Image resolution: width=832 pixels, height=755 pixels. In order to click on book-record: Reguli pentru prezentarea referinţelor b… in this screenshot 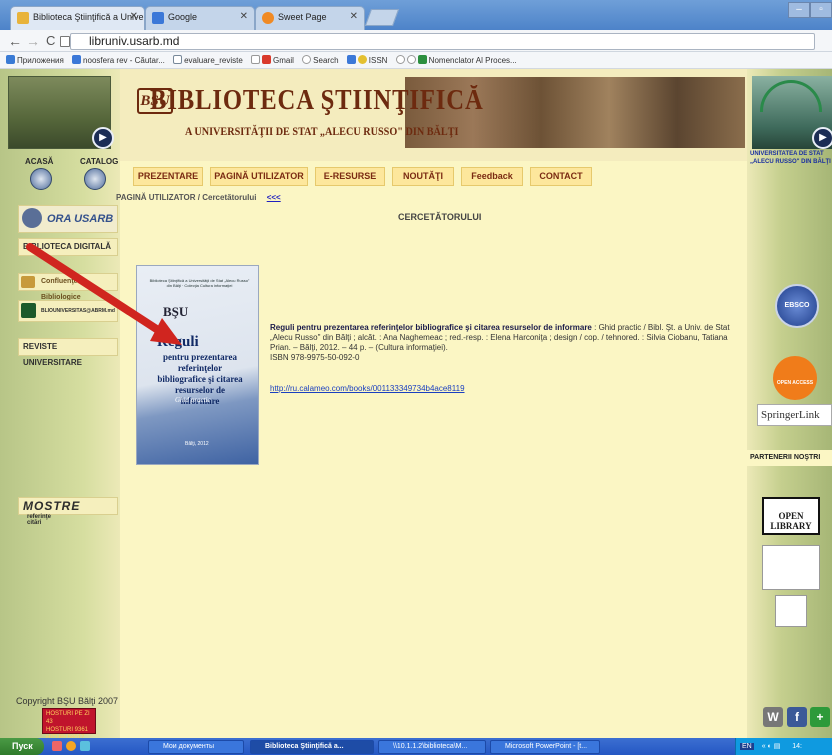, I will do `click(506, 343)`.